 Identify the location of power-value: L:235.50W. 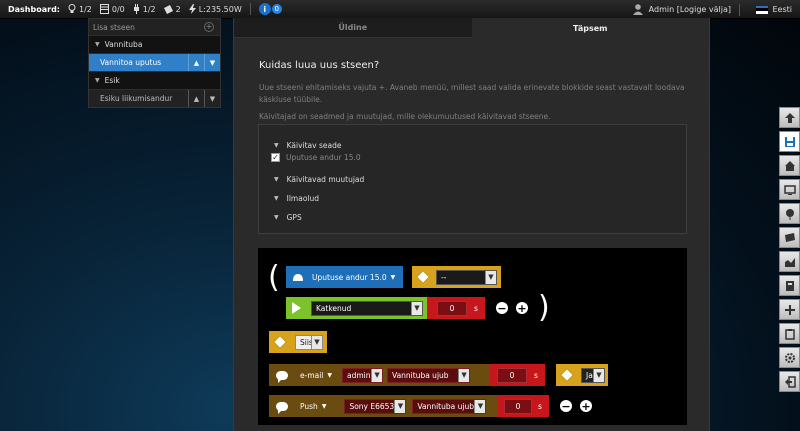
(220, 9).